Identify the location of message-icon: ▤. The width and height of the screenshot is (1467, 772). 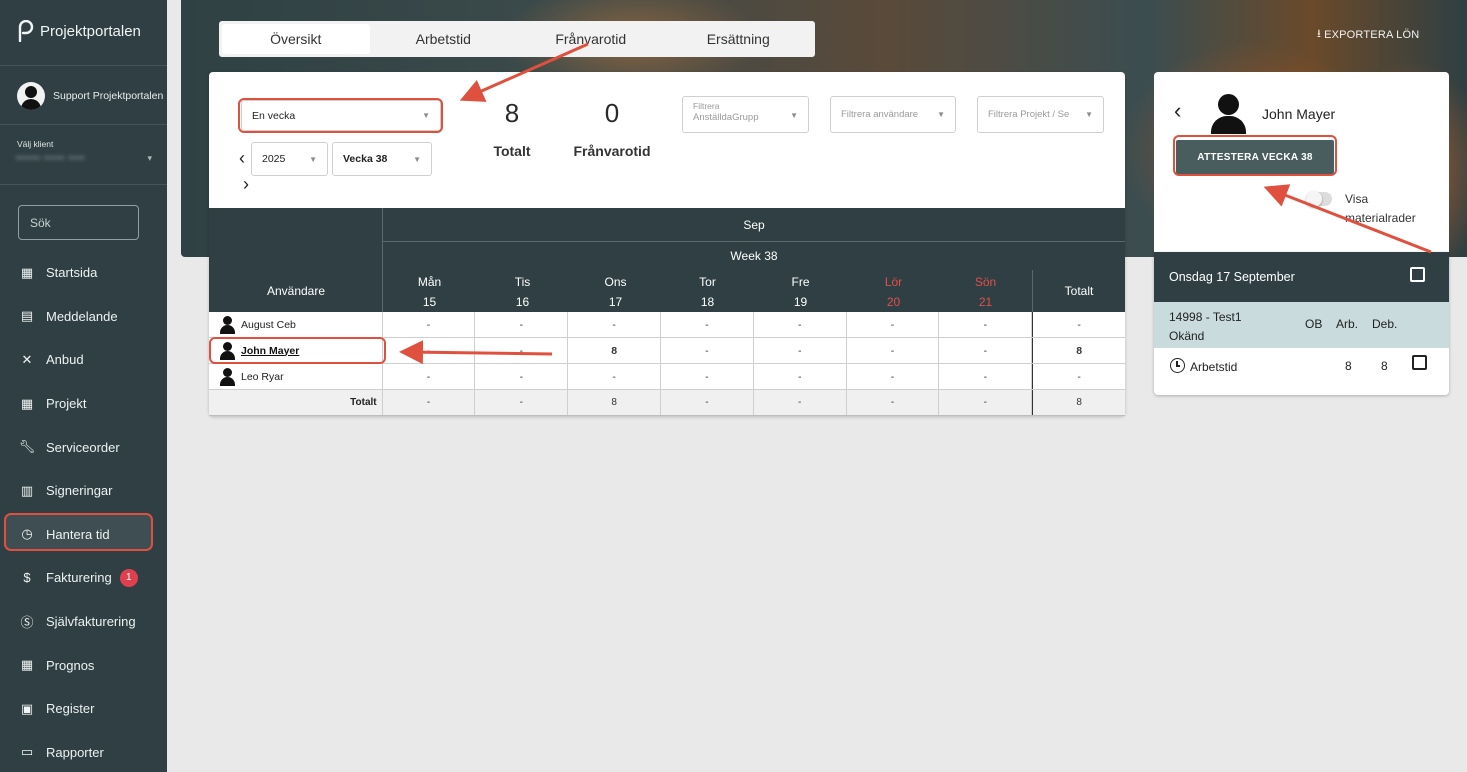
(27, 316).